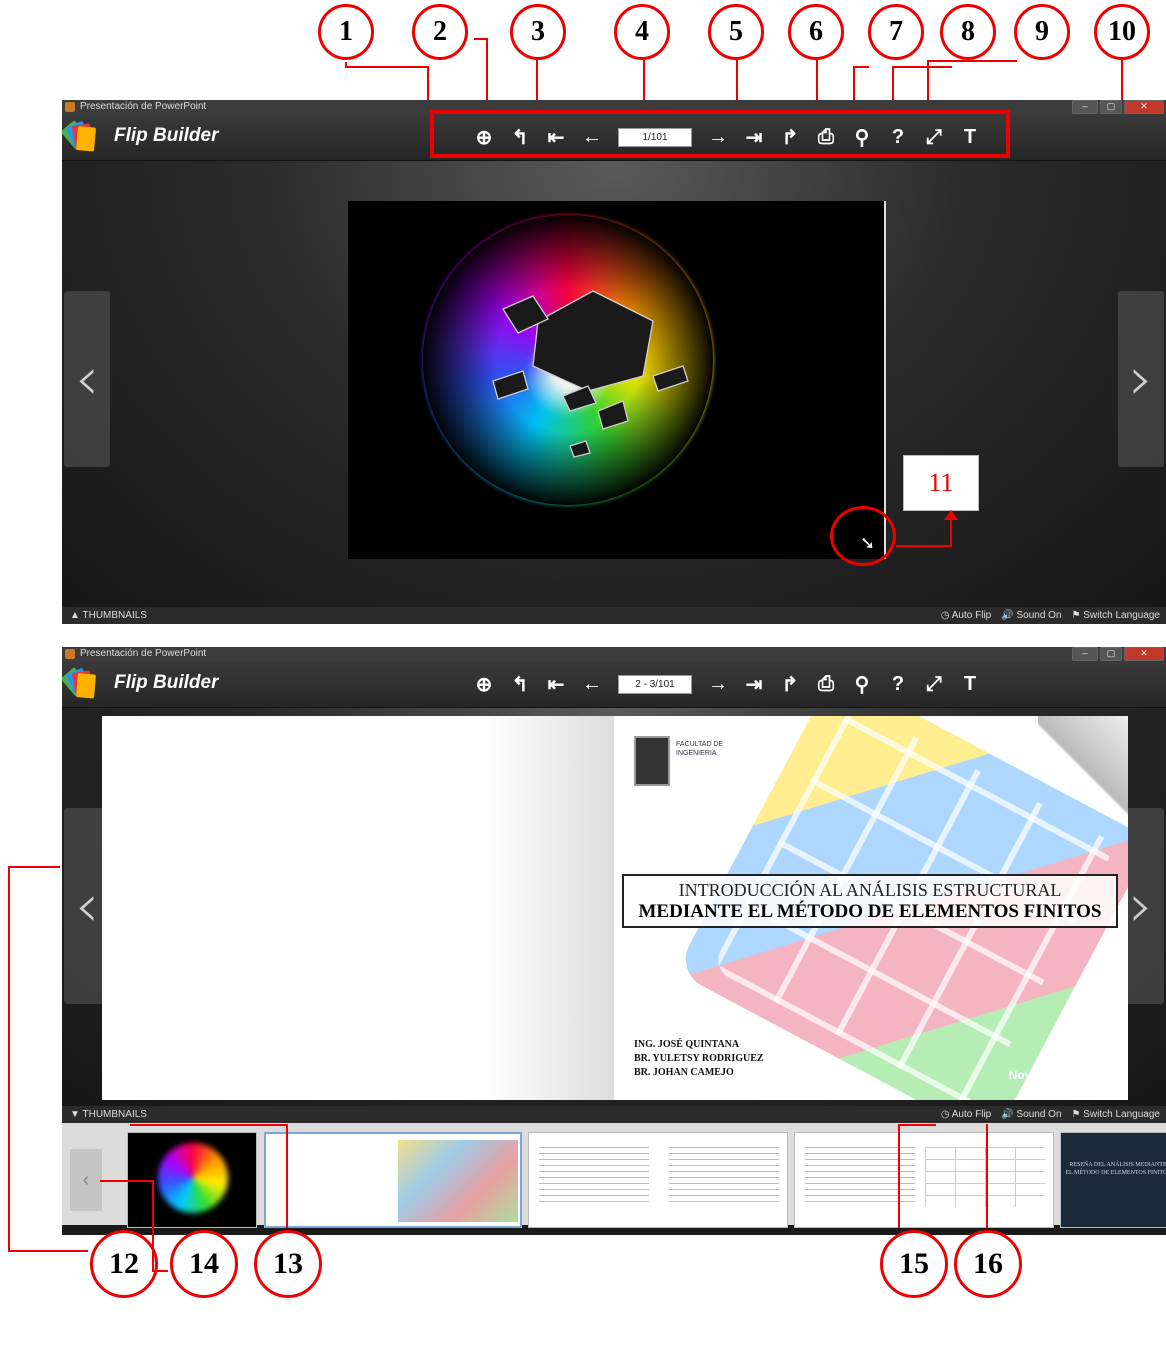 The height and width of the screenshot is (1353, 1166). I want to click on thumbnails-toggle-2: ▼ THUMBNAILS, so click(108, 1114).